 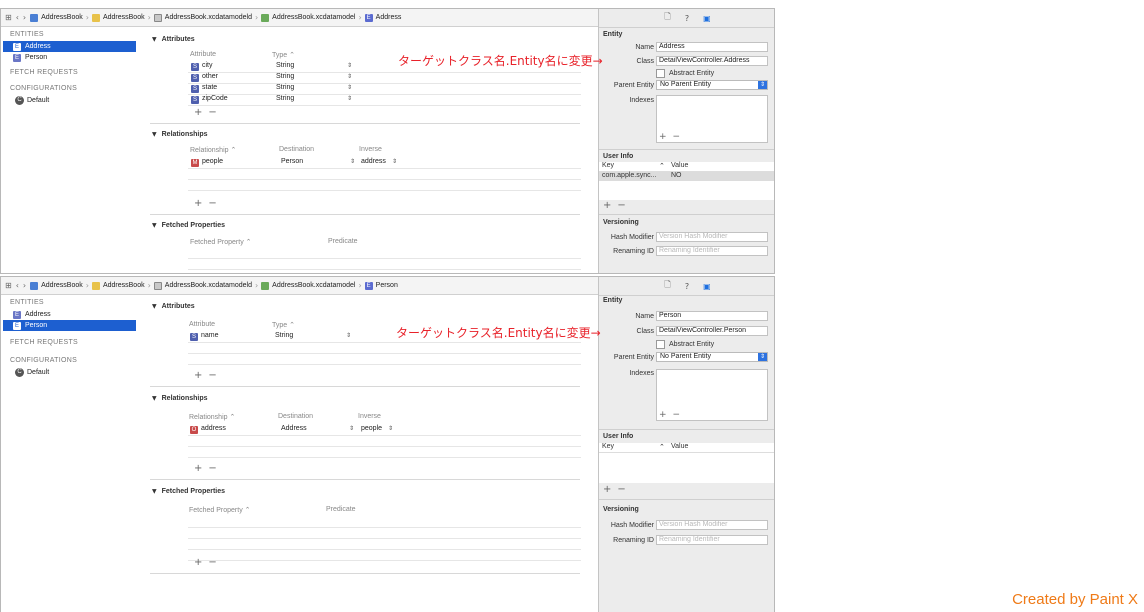 What do you see at coordinates (712, 316) in the screenshot?
I see `entity-name-field: Person` at bounding box center [712, 316].